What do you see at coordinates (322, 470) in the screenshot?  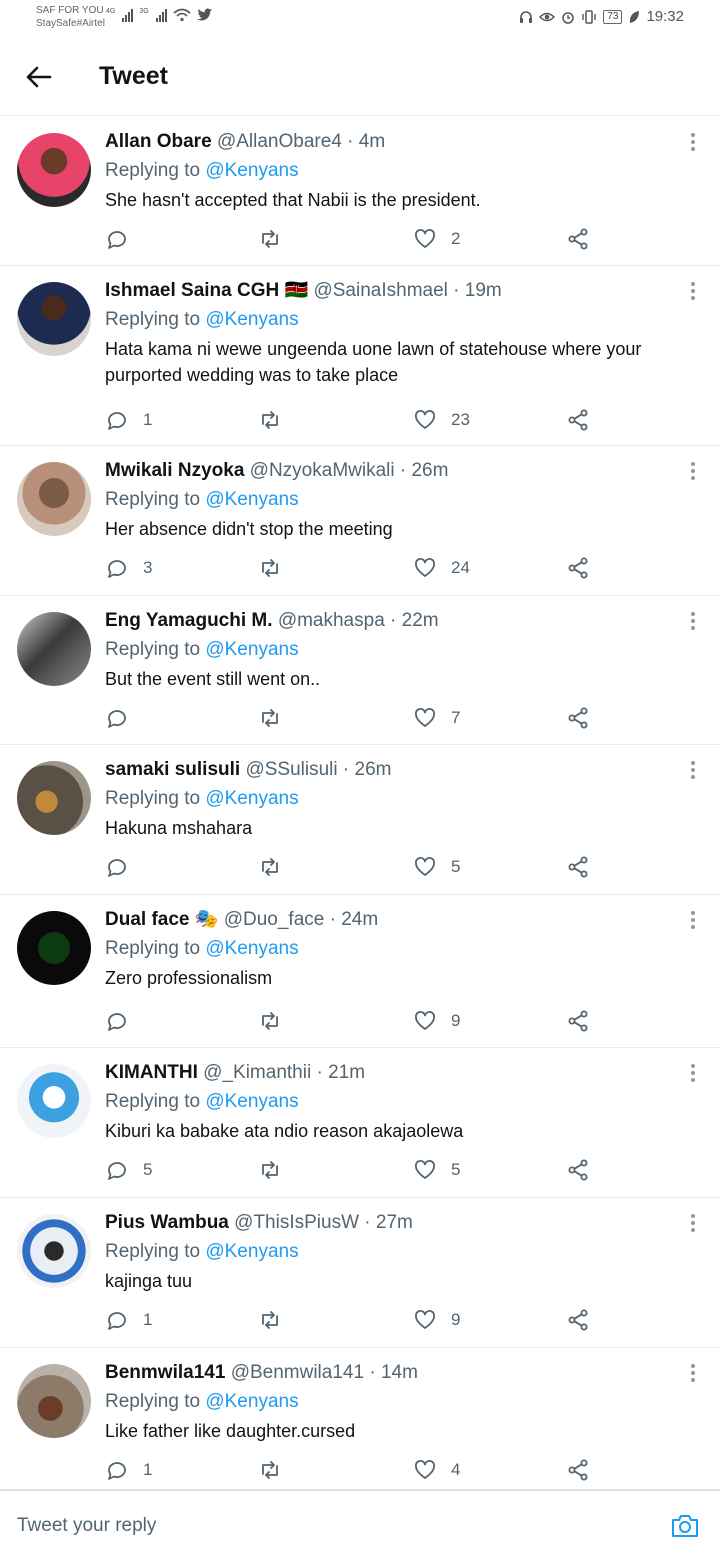 I see `author-handle: @NzyokaMwikali` at bounding box center [322, 470].